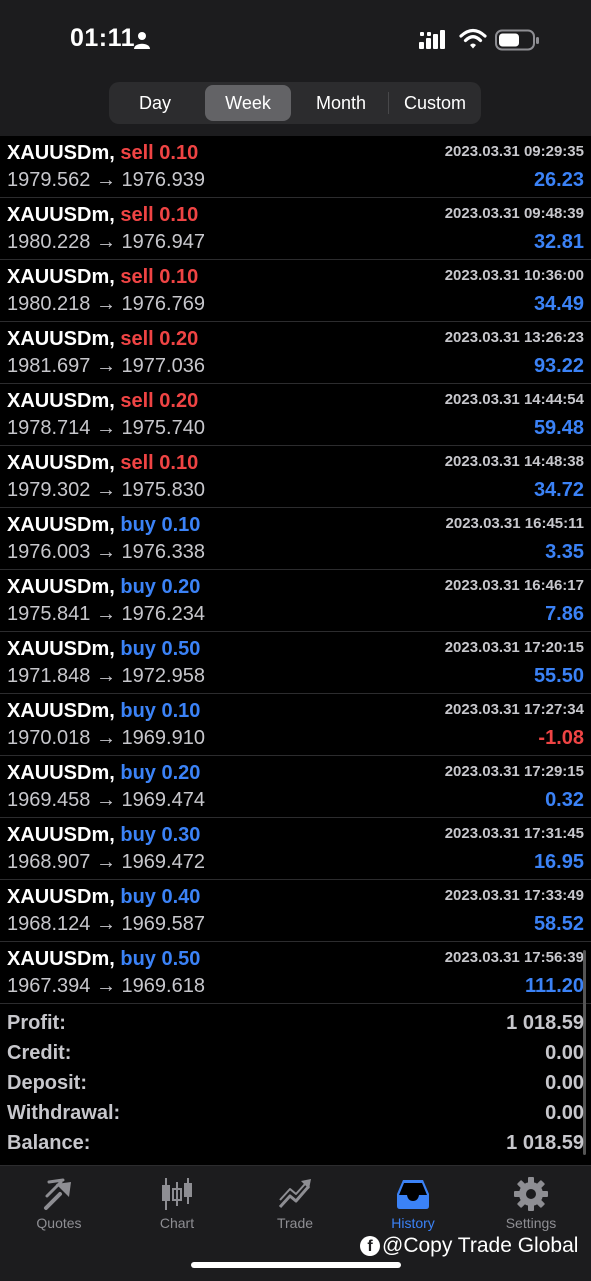 The height and width of the screenshot is (1281, 591). I want to click on battery-icon, so click(517, 40).